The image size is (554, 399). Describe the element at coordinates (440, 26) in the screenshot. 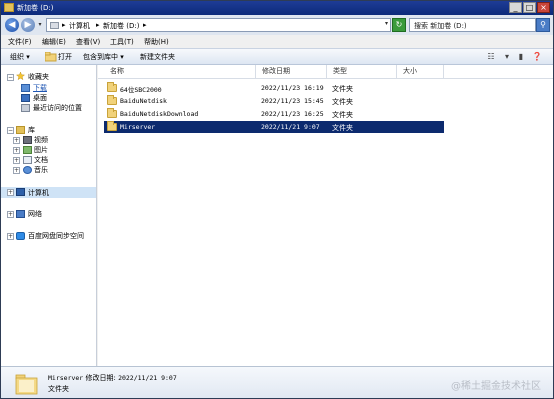

I see `search-placeholder: 搜索 新加卷 (D:)` at that location.